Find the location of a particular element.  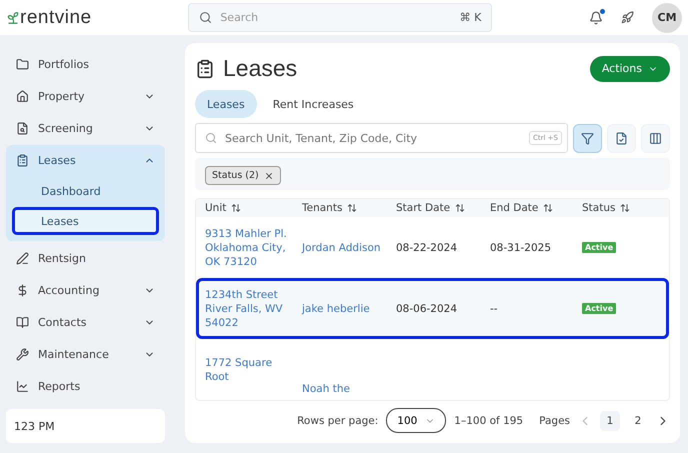

filter-icon is located at coordinates (587, 138).